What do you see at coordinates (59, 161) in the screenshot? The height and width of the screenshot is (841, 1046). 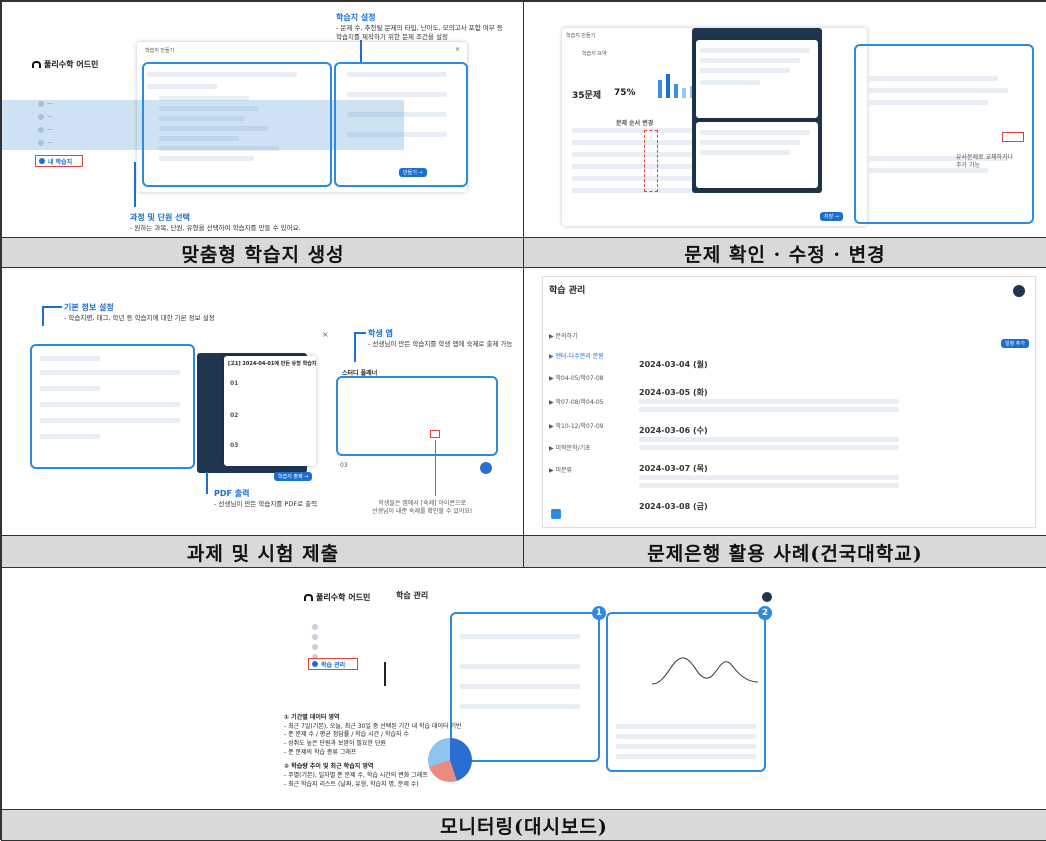 I see `sidebar-item-my-worksheet: 내 학습지` at bounding box center [59, 161].